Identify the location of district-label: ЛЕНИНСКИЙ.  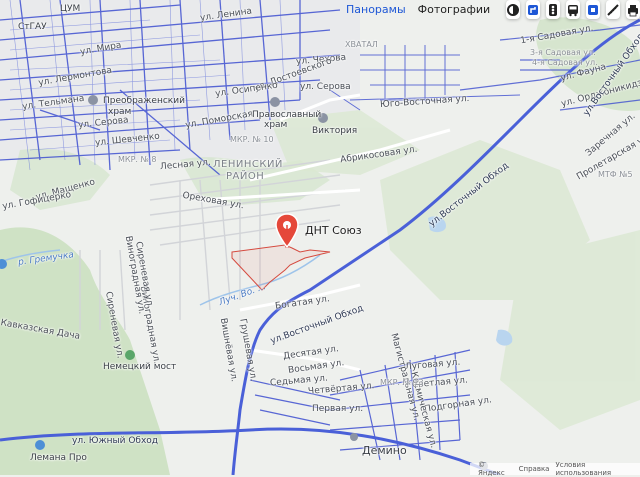
(248, 164).